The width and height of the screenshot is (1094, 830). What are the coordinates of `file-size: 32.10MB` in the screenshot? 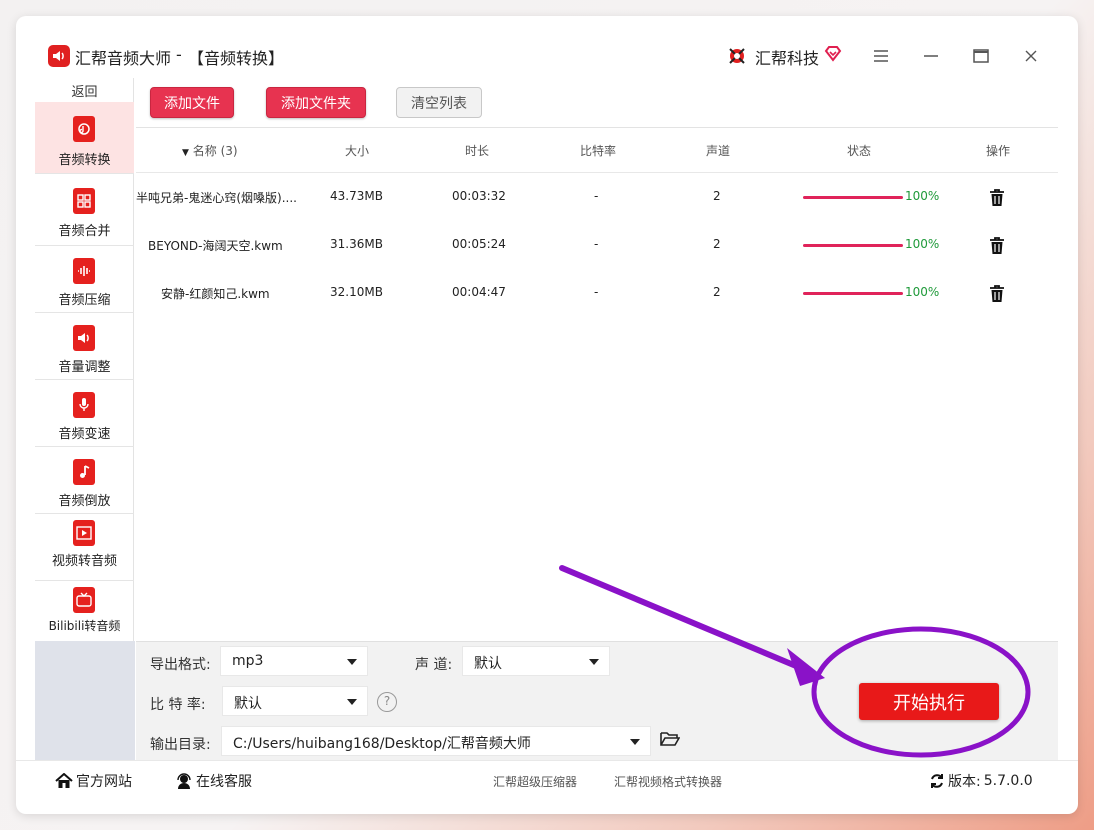 It's located at (356, 292).